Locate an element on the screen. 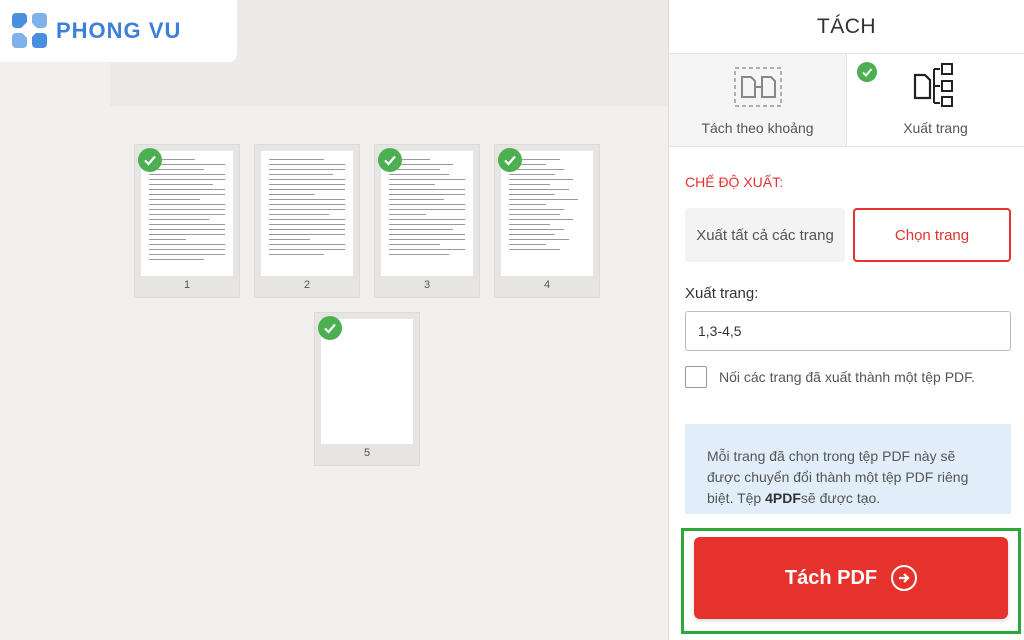 The image size is (1024, 640). info-file-count: 4PDF is located at coordinates (783, 498).